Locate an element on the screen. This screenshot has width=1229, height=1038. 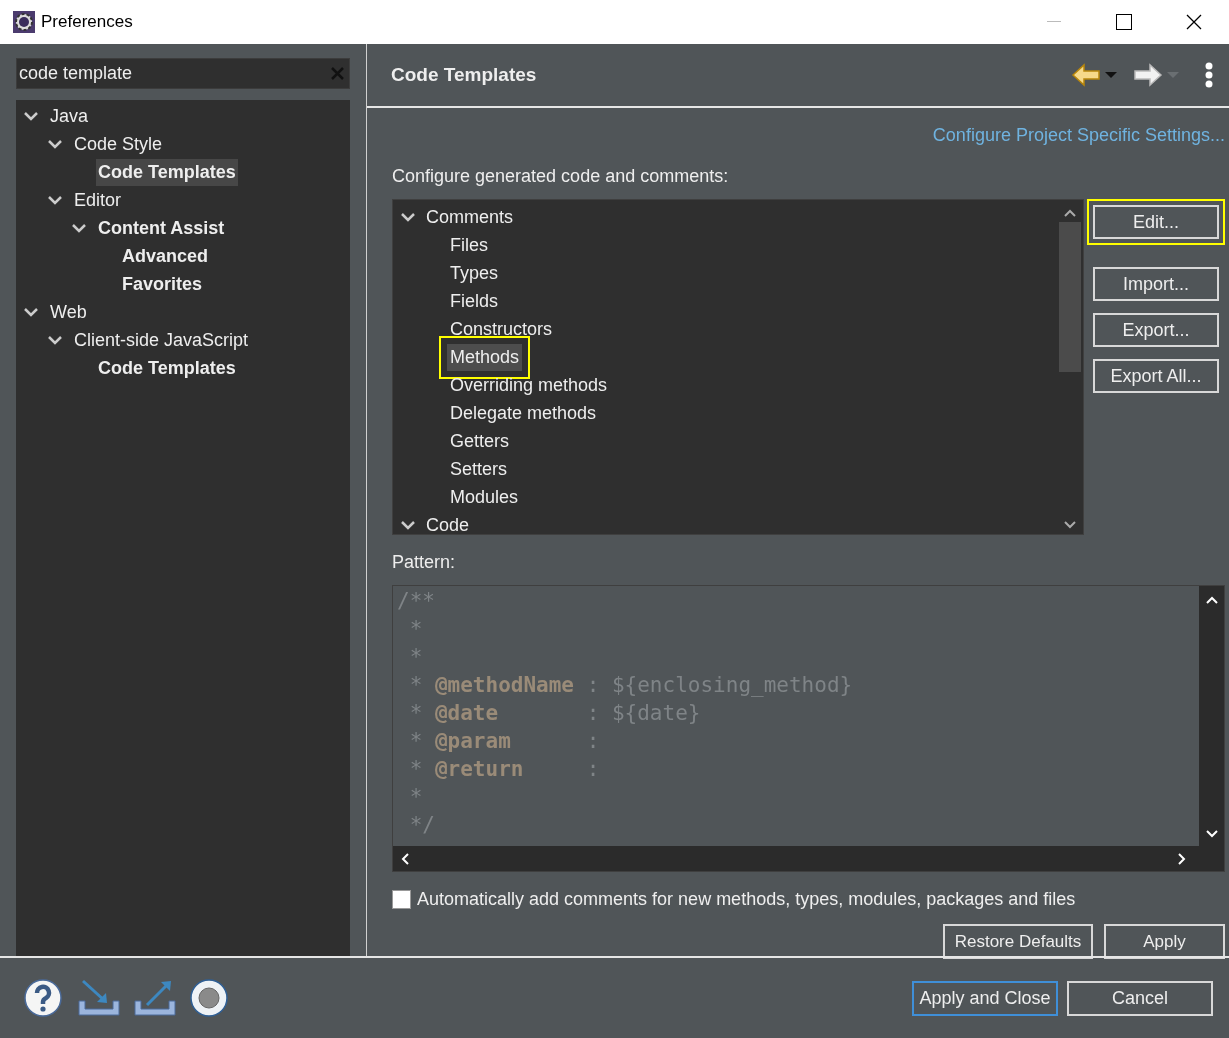
tree-item: Setters is located at coordinates (479, 469).